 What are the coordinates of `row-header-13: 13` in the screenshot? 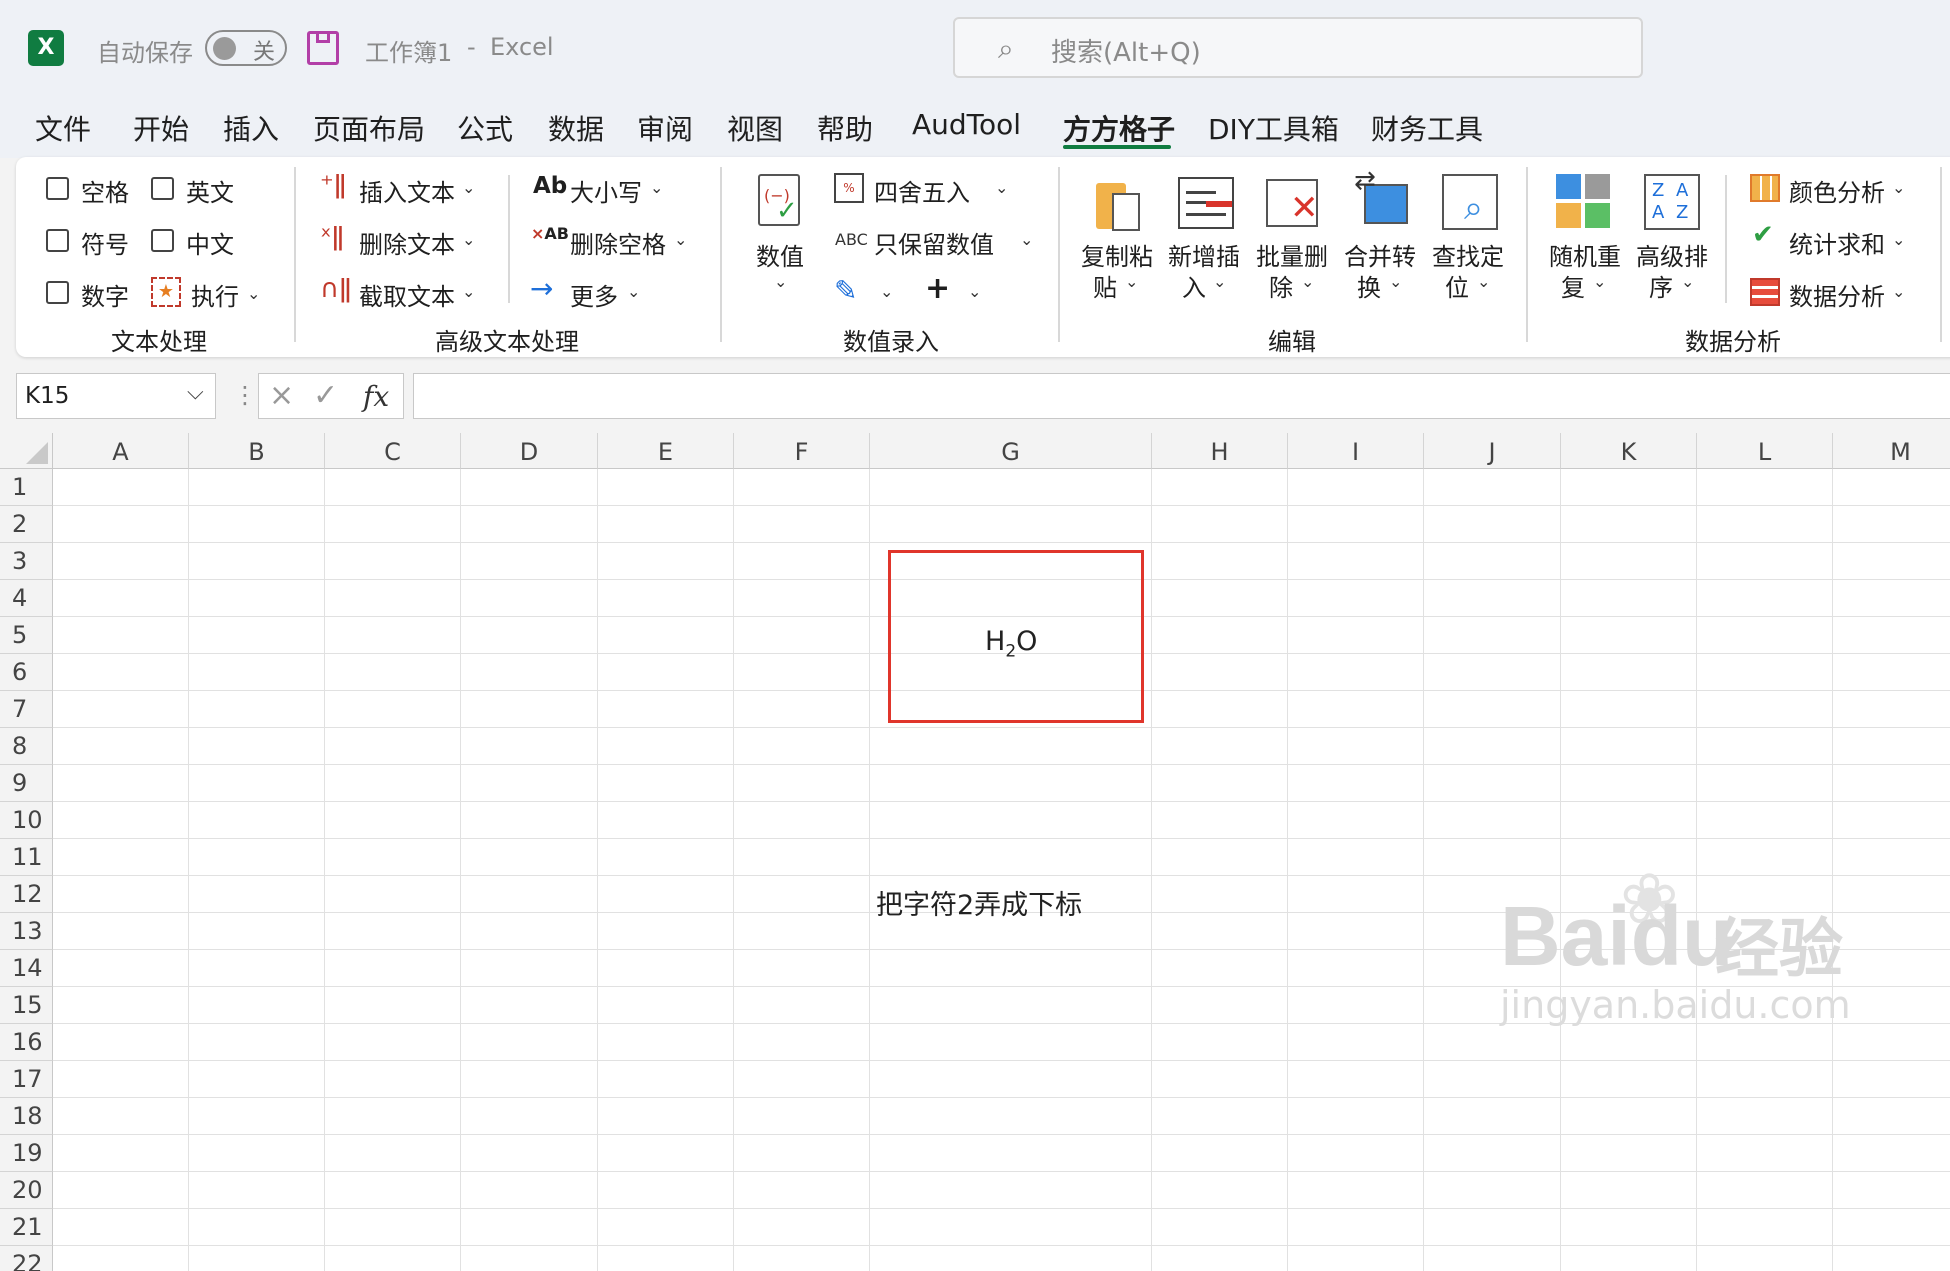 It's located at (26, 931).